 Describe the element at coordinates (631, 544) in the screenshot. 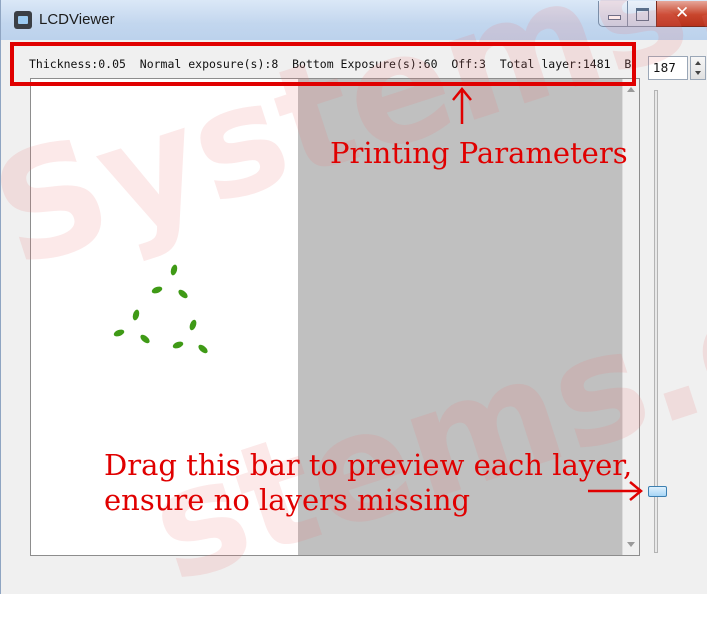

I see `scroll-down-icon` at that location.